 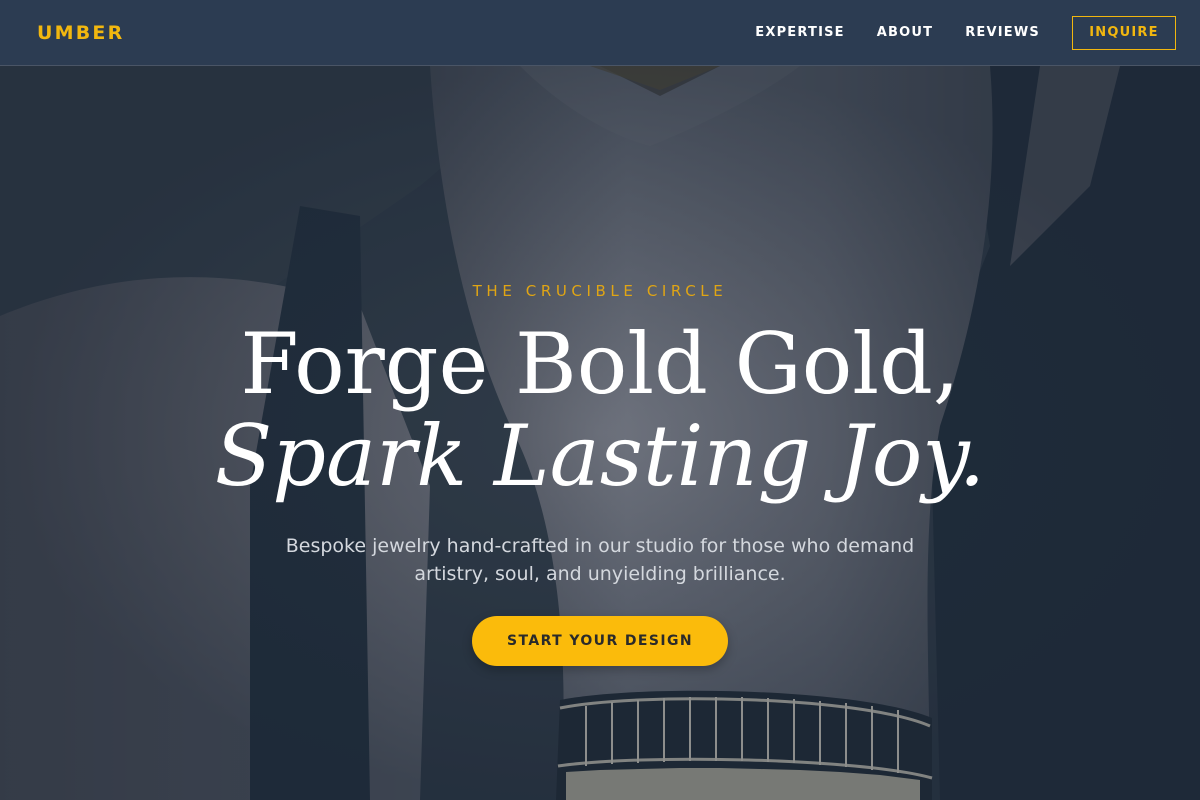 I want to click on nav-link-expertise: EXPERTISE, so click(x=800, y=32).